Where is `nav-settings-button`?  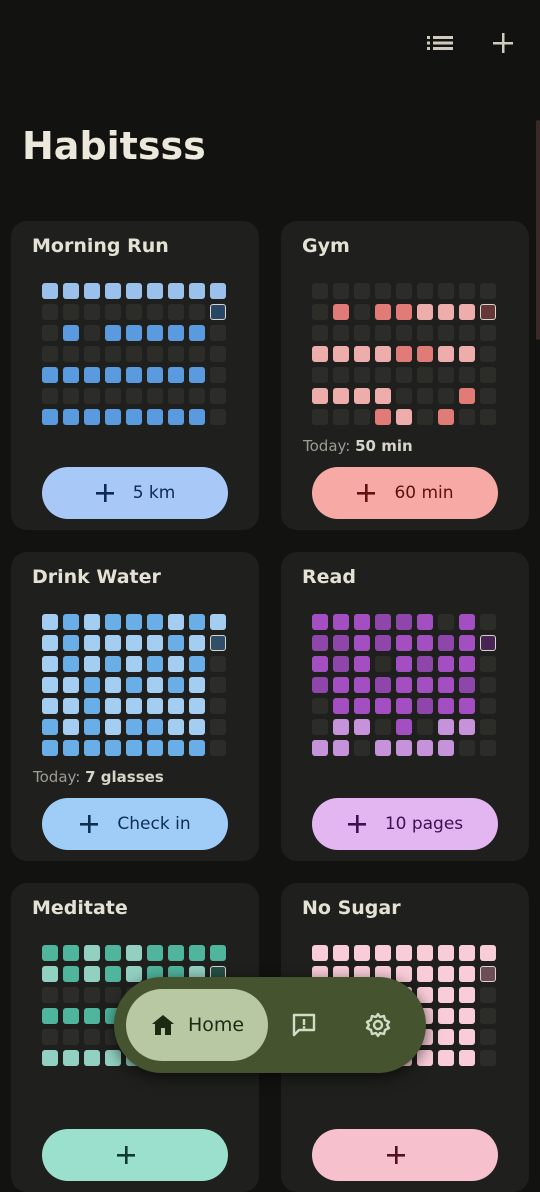
nav-settings-button is located at coordinates (378, 1025).